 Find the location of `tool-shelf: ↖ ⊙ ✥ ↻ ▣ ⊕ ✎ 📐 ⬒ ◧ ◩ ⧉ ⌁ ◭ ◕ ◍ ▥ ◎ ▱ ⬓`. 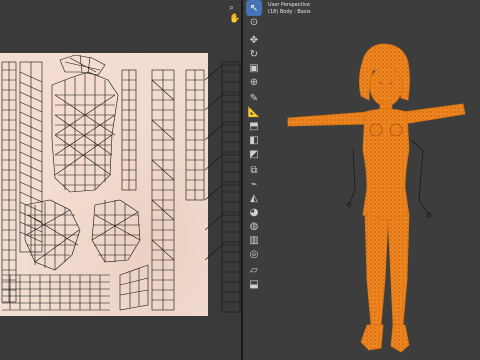

tool-shelf: ↖ ⊙ ✥ ↻ ▣ ⊕ ✎ 📐 ⬒ ◧ ◩ ⧉ ⌁ ◭ ◕ ◍ ▥ ◎ ▱ ⬓ is located at coordinates (254, 155).